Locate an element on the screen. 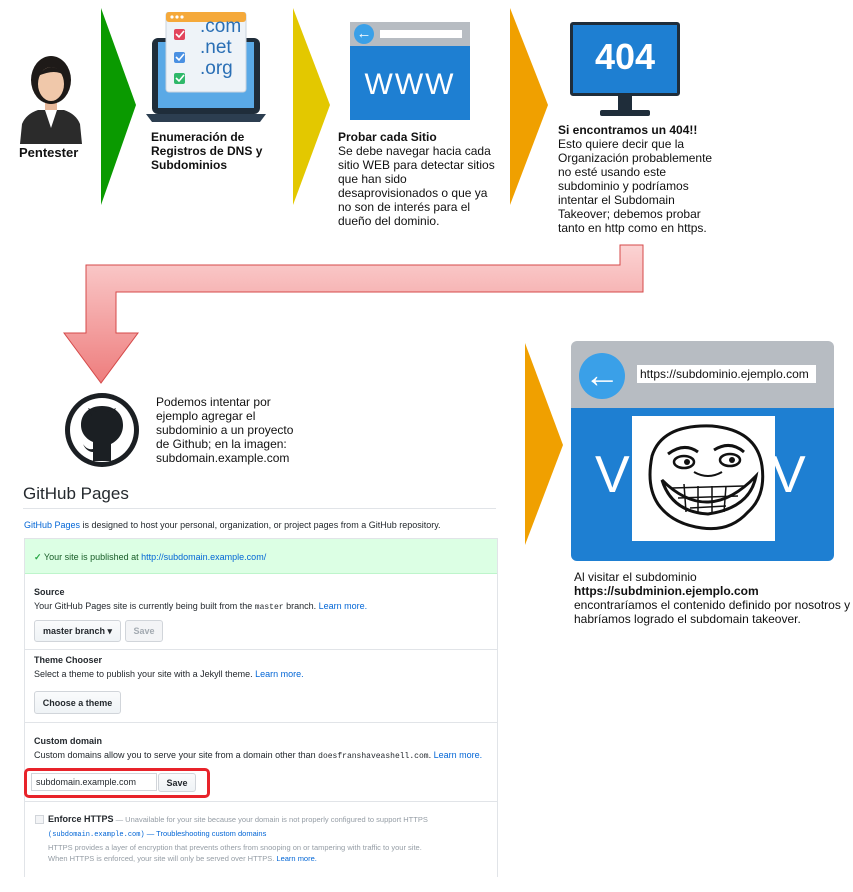  github-logo-icon is located at coordinates (102, 430).